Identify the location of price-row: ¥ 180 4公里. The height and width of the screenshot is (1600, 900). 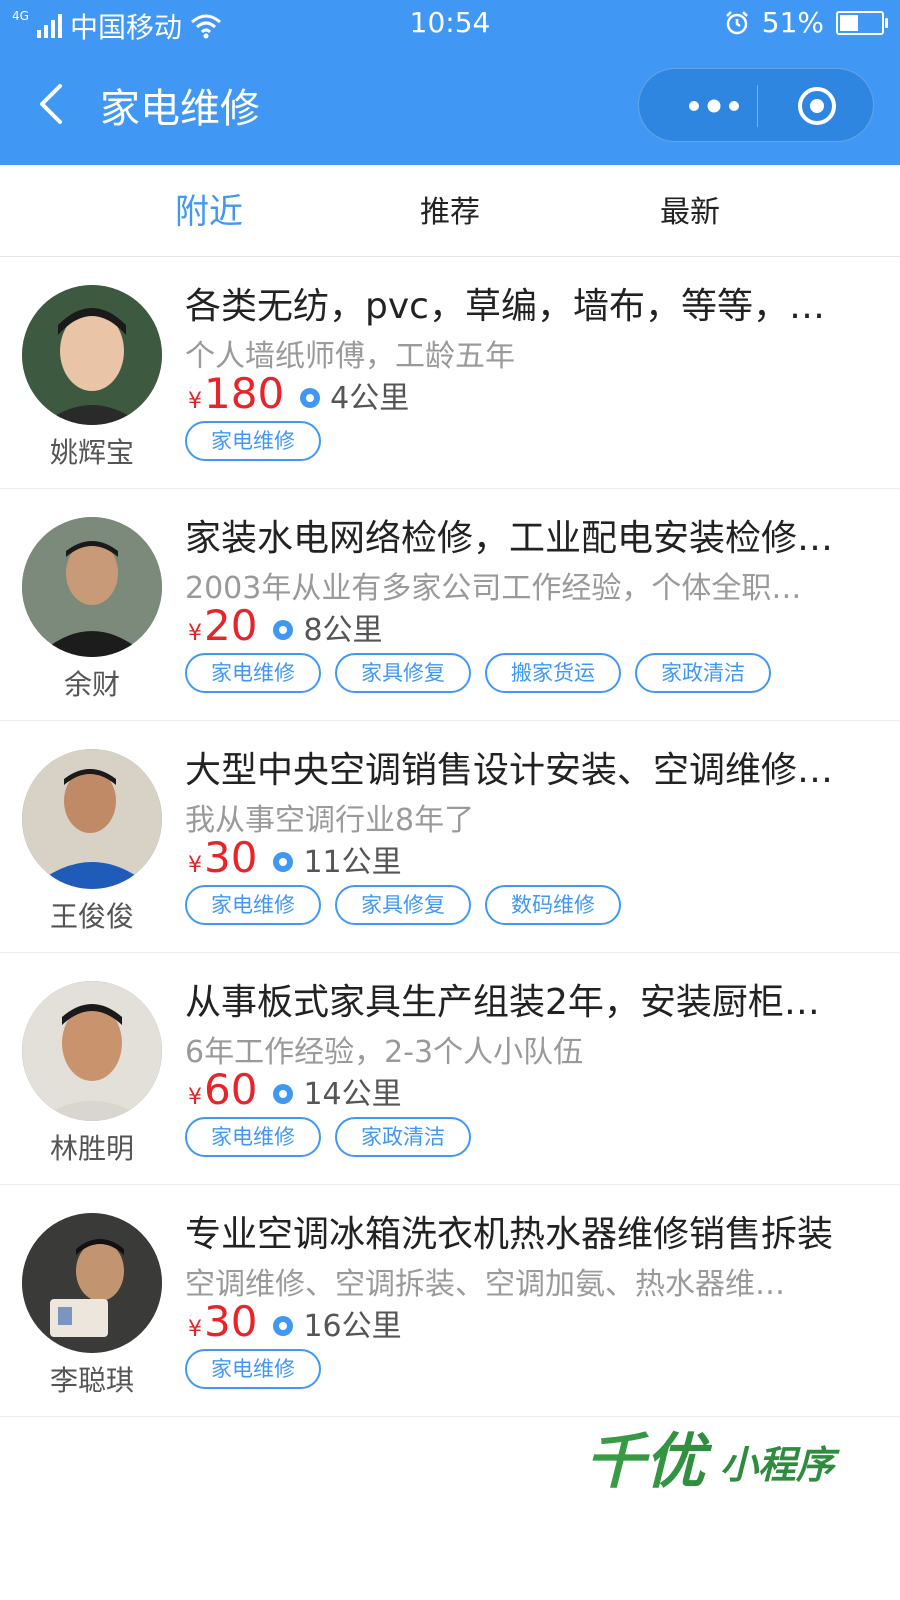
(298, 393).